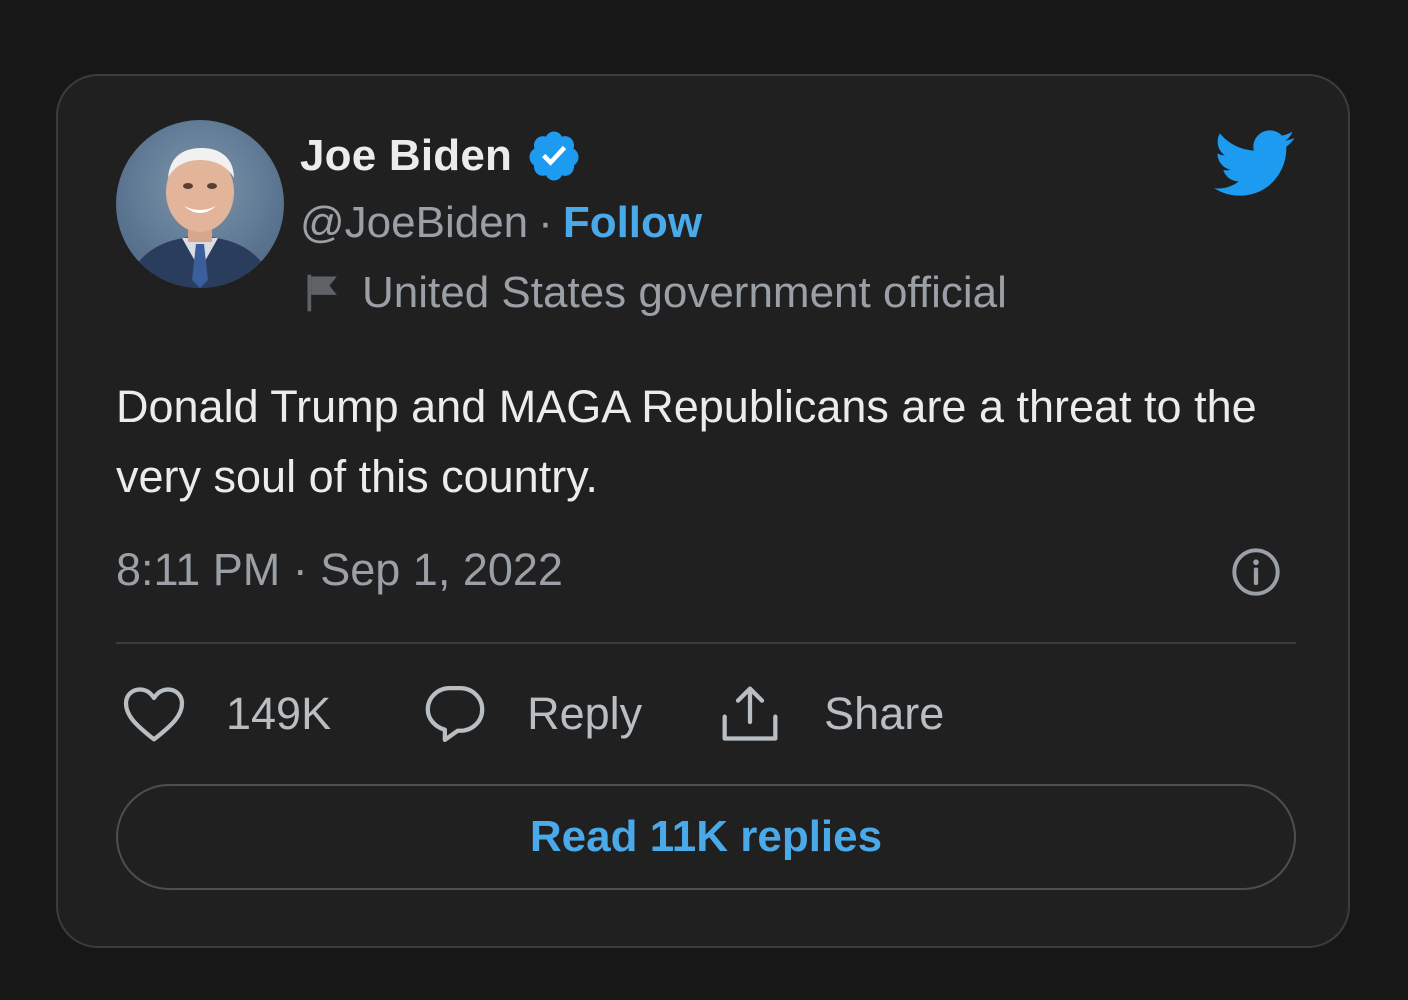  I want to click on verified-badge-icon, so click(554, 156).